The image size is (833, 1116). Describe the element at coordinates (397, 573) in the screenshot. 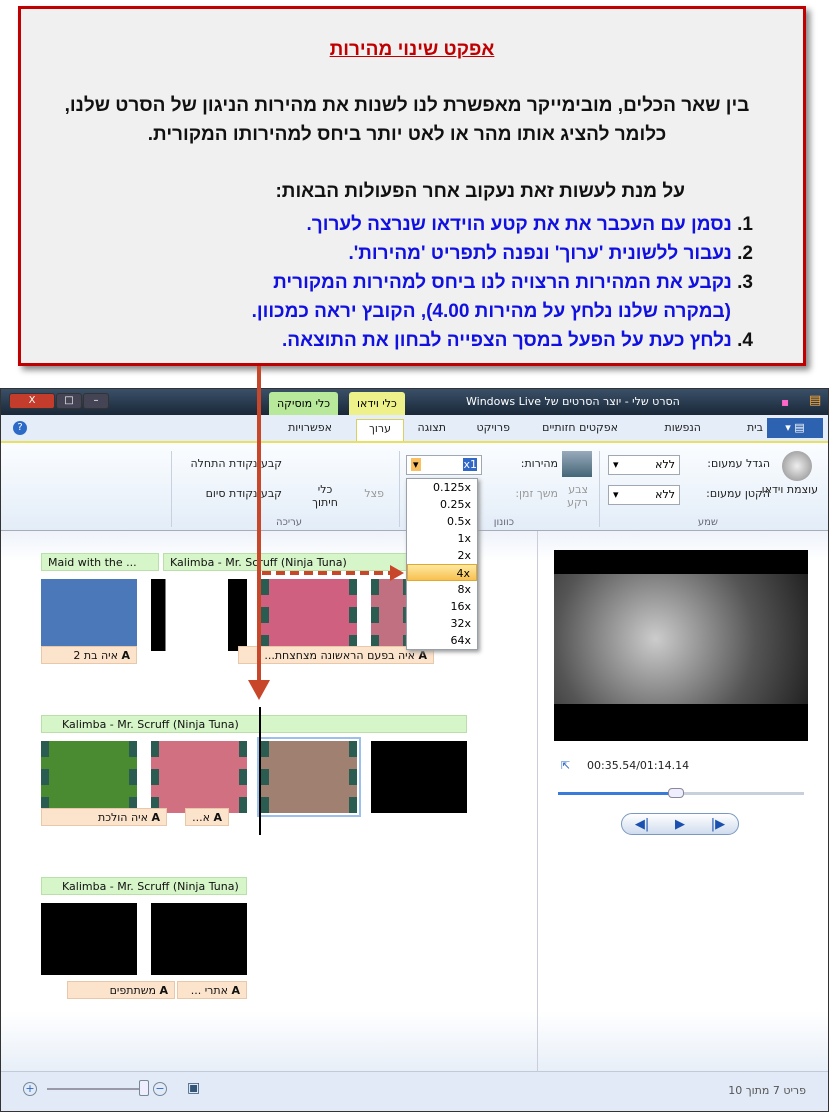

I see `horizontal-arrow-head` at that location.